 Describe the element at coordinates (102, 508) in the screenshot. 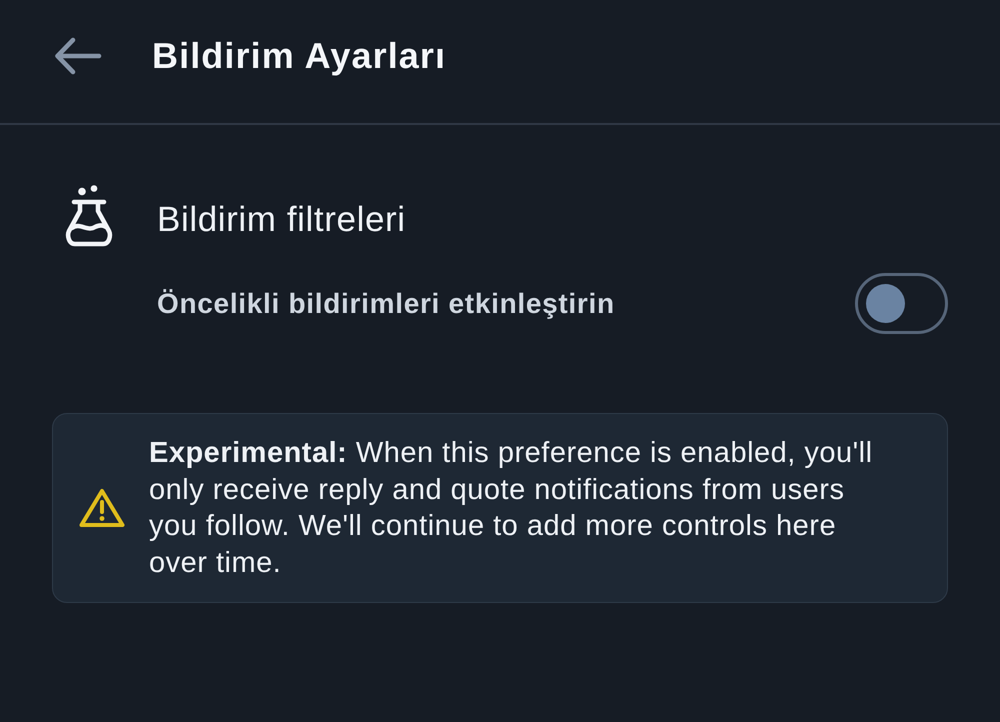

I see `warning-icon` at that location.